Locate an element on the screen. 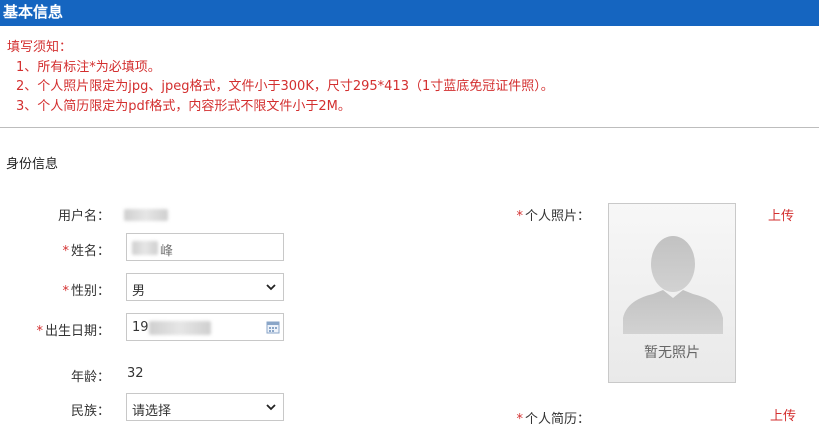 This screenshot has height=434, width=819. username-redacted is located at coordinates (146, 214).